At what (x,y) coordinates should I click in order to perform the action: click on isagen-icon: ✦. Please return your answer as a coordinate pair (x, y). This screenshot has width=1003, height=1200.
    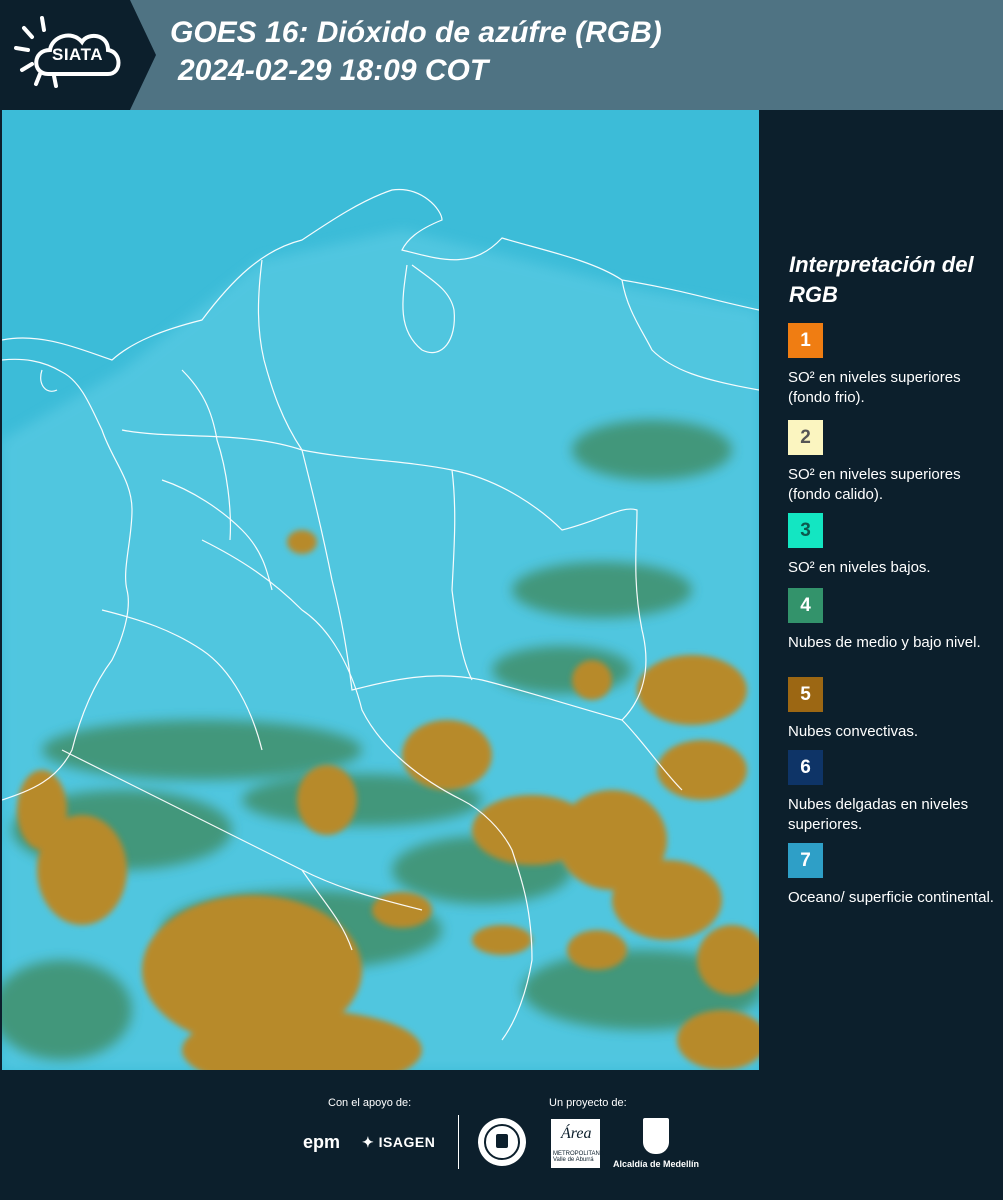
    Looking at the image, I should click on (368, 1142).